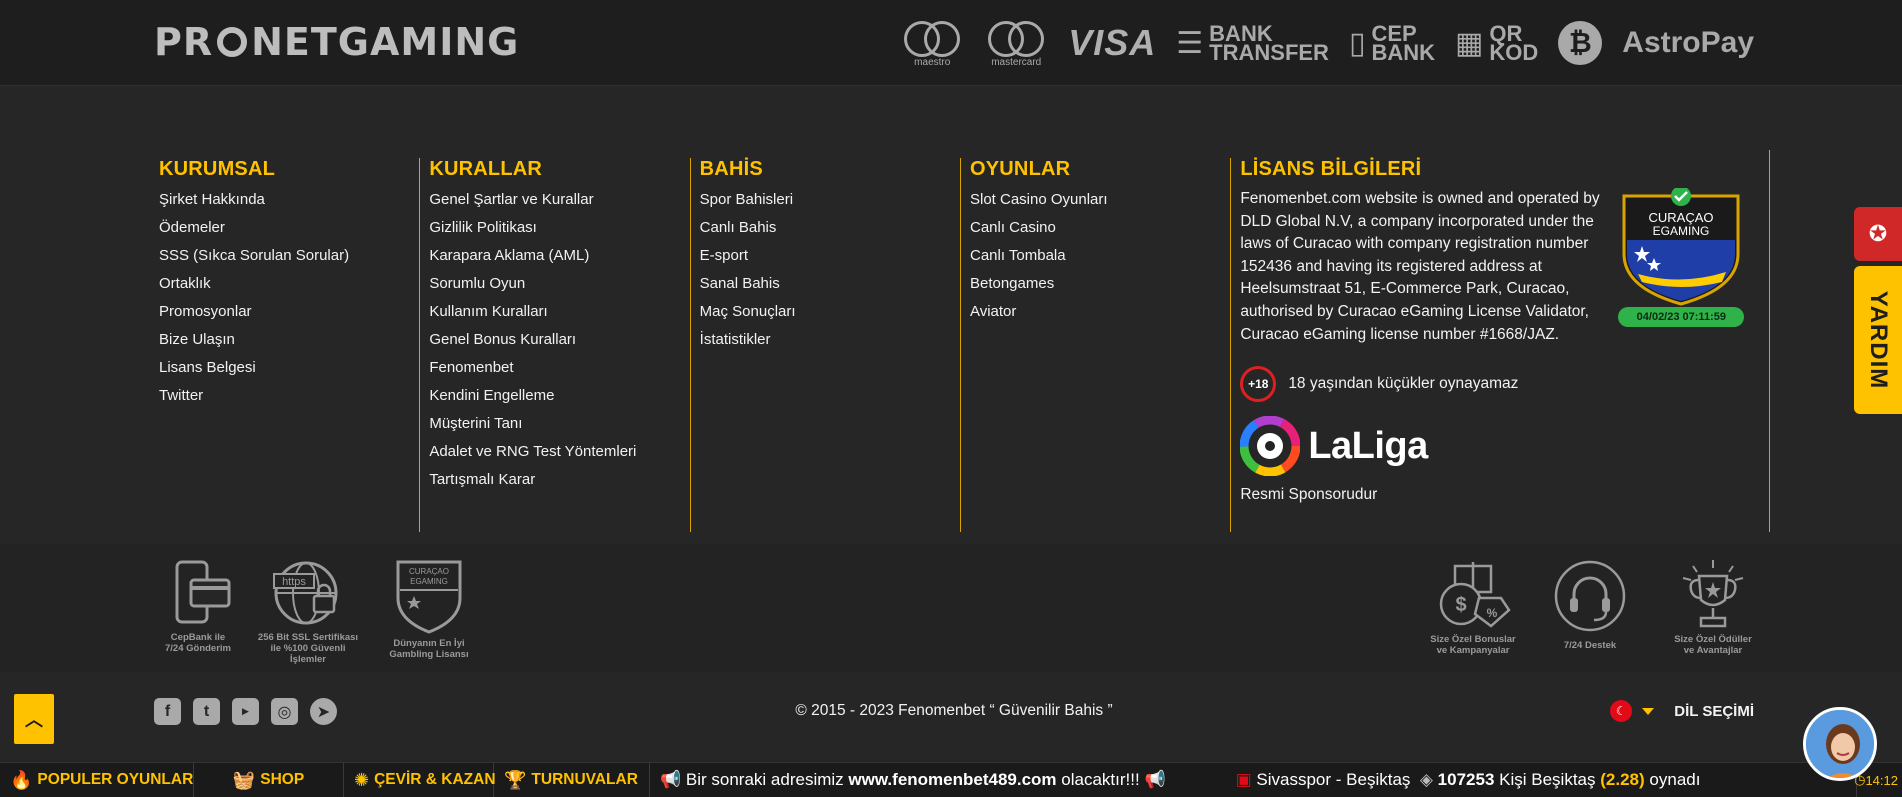  Describe the element at coordinates (1622, 779) in the screenshot. I see `bet-odd: (2.28)` at that location.